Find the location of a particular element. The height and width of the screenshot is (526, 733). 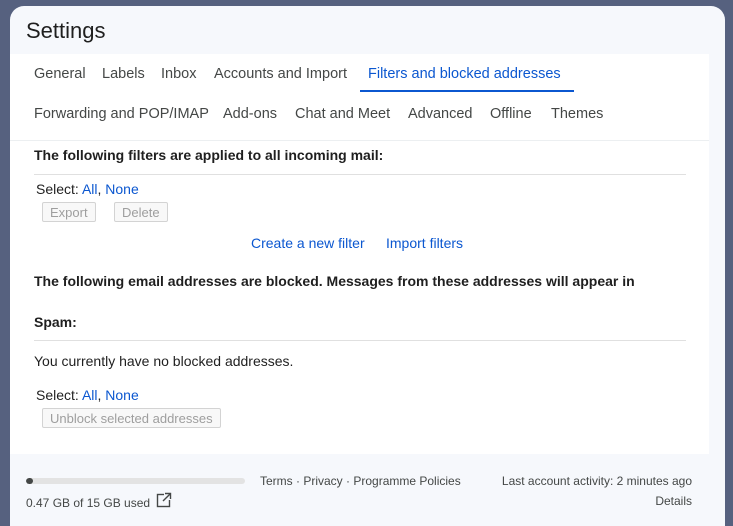

terms-link: Terms is located at coordinates (276, 481).